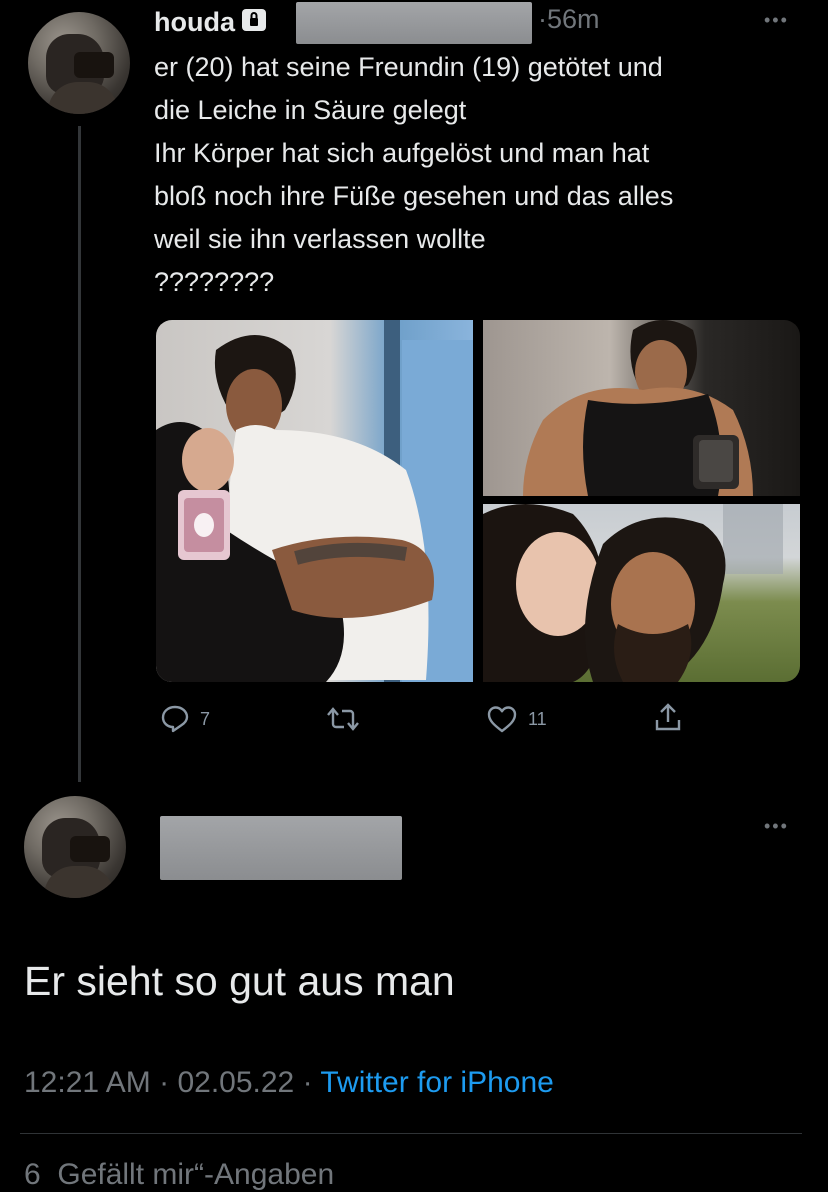  Describe the element at coordinates (79, 454) in the screenshot. I see `thread-line` at that location.